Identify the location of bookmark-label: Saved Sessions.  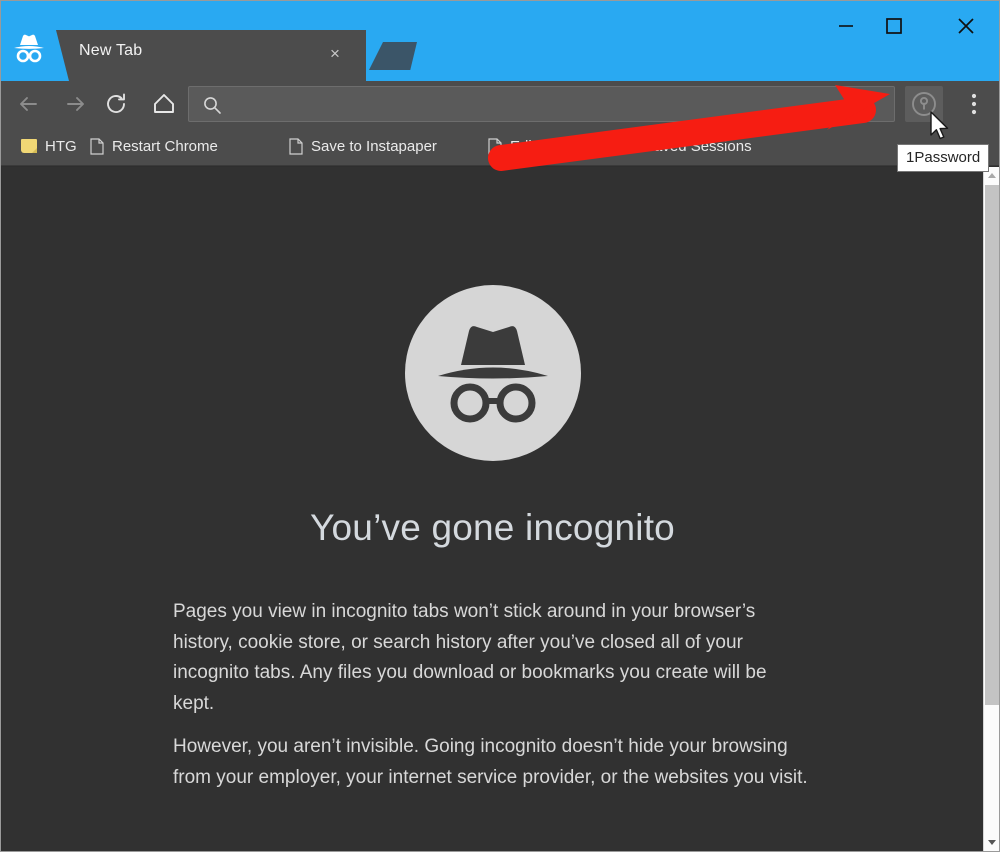
(698, 146).